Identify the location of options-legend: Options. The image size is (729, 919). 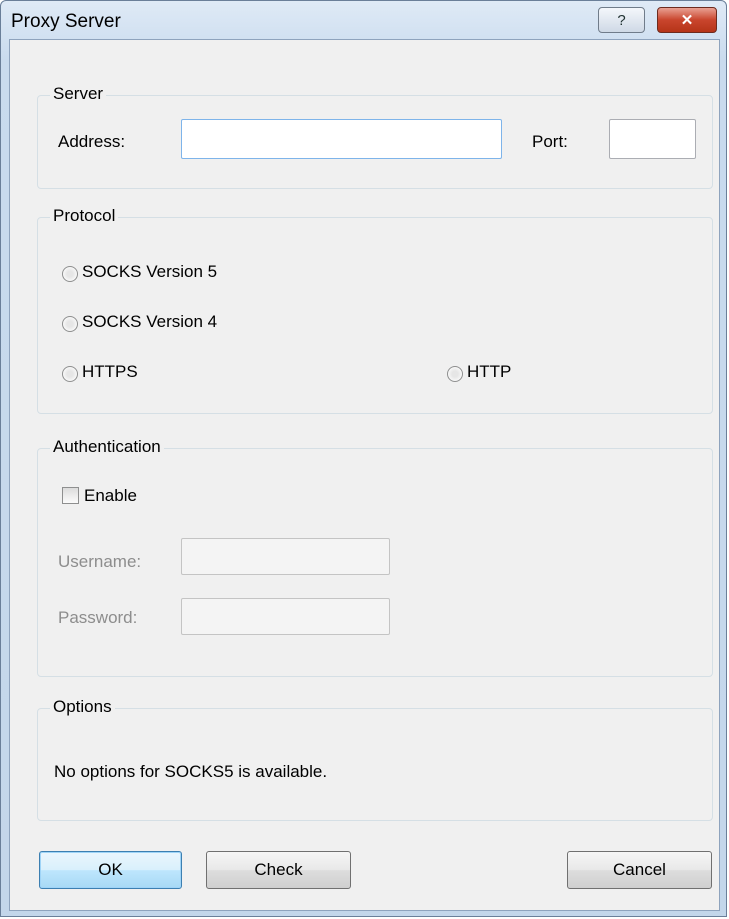
(82, 707).